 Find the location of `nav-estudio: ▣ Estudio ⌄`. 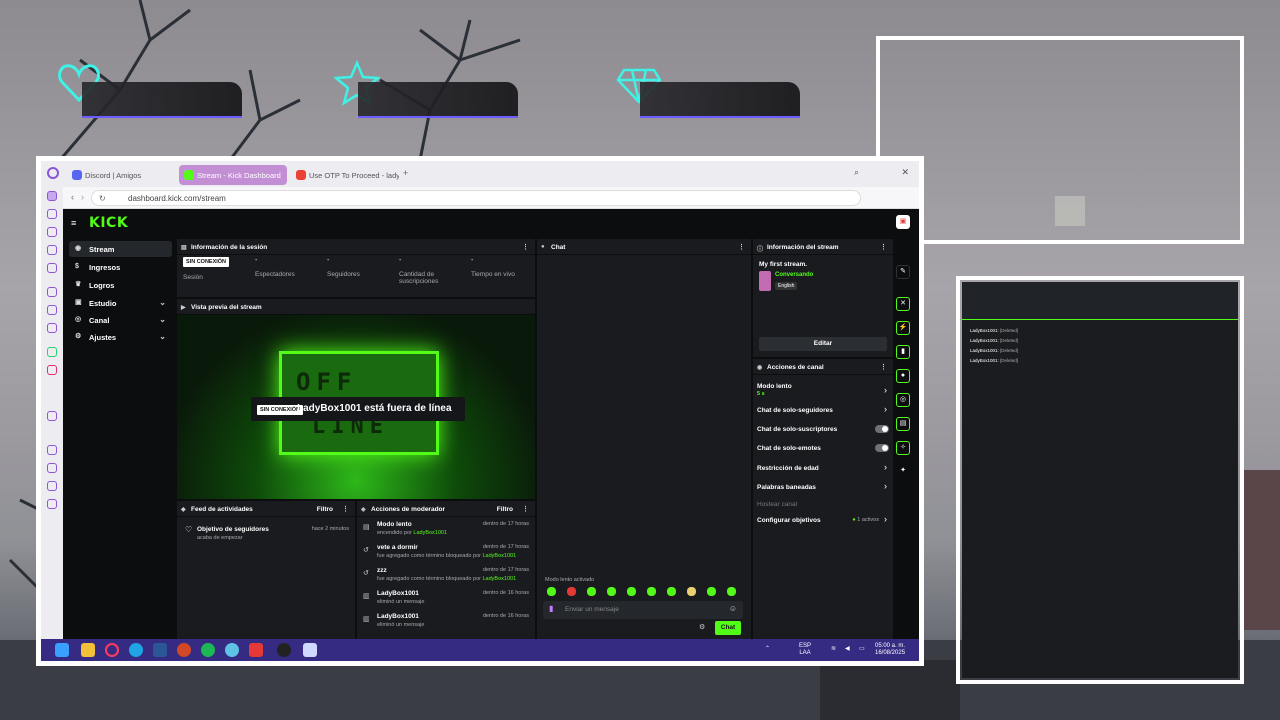

nav-estudio: ▣ Estudio ⌄ is located at coordinates (120, 303).